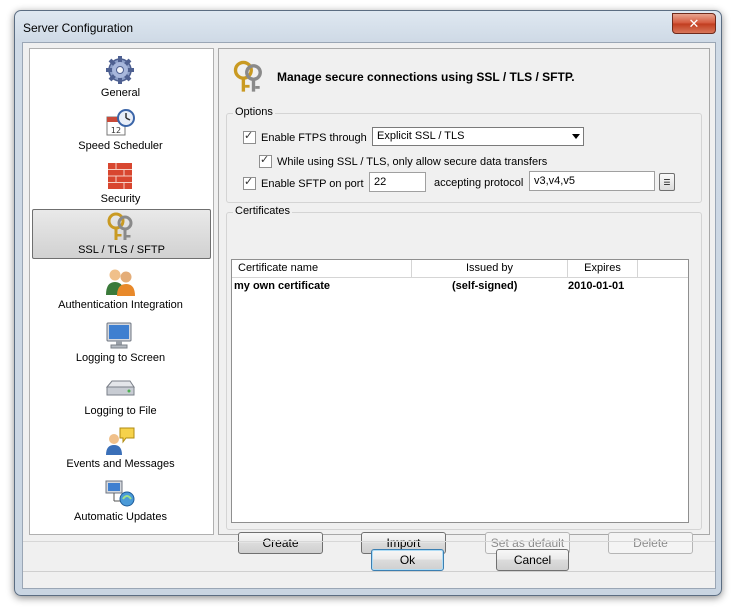 The image size is (738, 612). I want to click on sidebar-item-automatic-updates: Automatic Updates, so click(120, 501).